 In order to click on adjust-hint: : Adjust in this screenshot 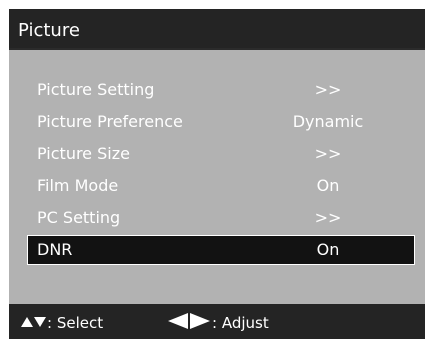, I will do `click(218, 323)`.